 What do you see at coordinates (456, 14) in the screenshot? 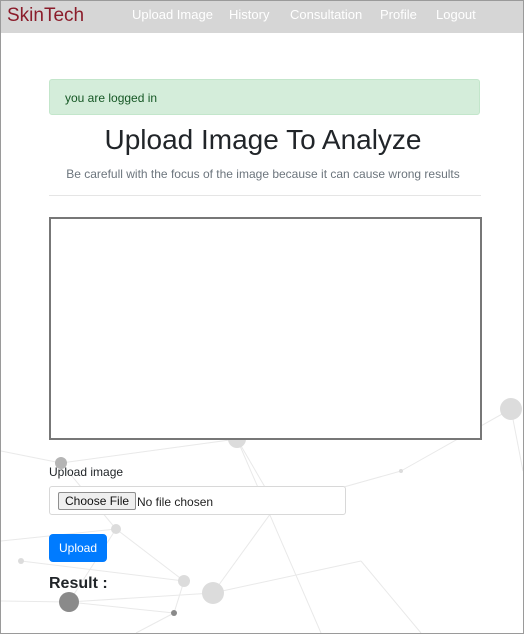
I see `nav-logout: Logout` at bounding box center [456, 14].